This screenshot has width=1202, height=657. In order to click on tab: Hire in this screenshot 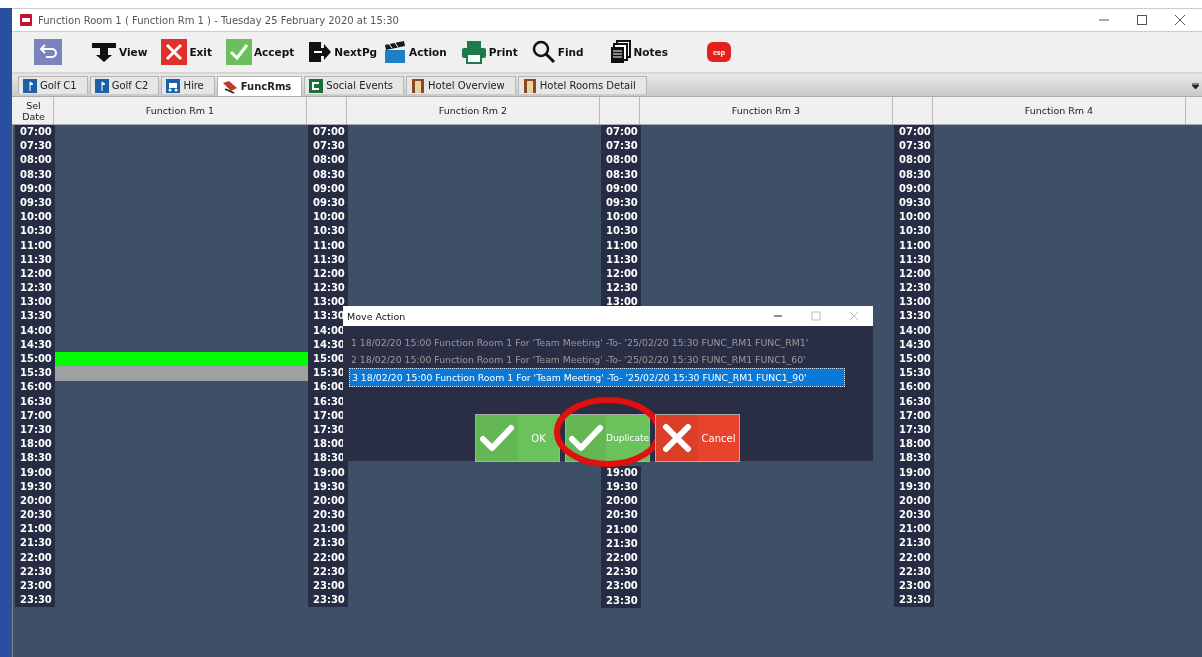, I will do `click(188, 85)`.